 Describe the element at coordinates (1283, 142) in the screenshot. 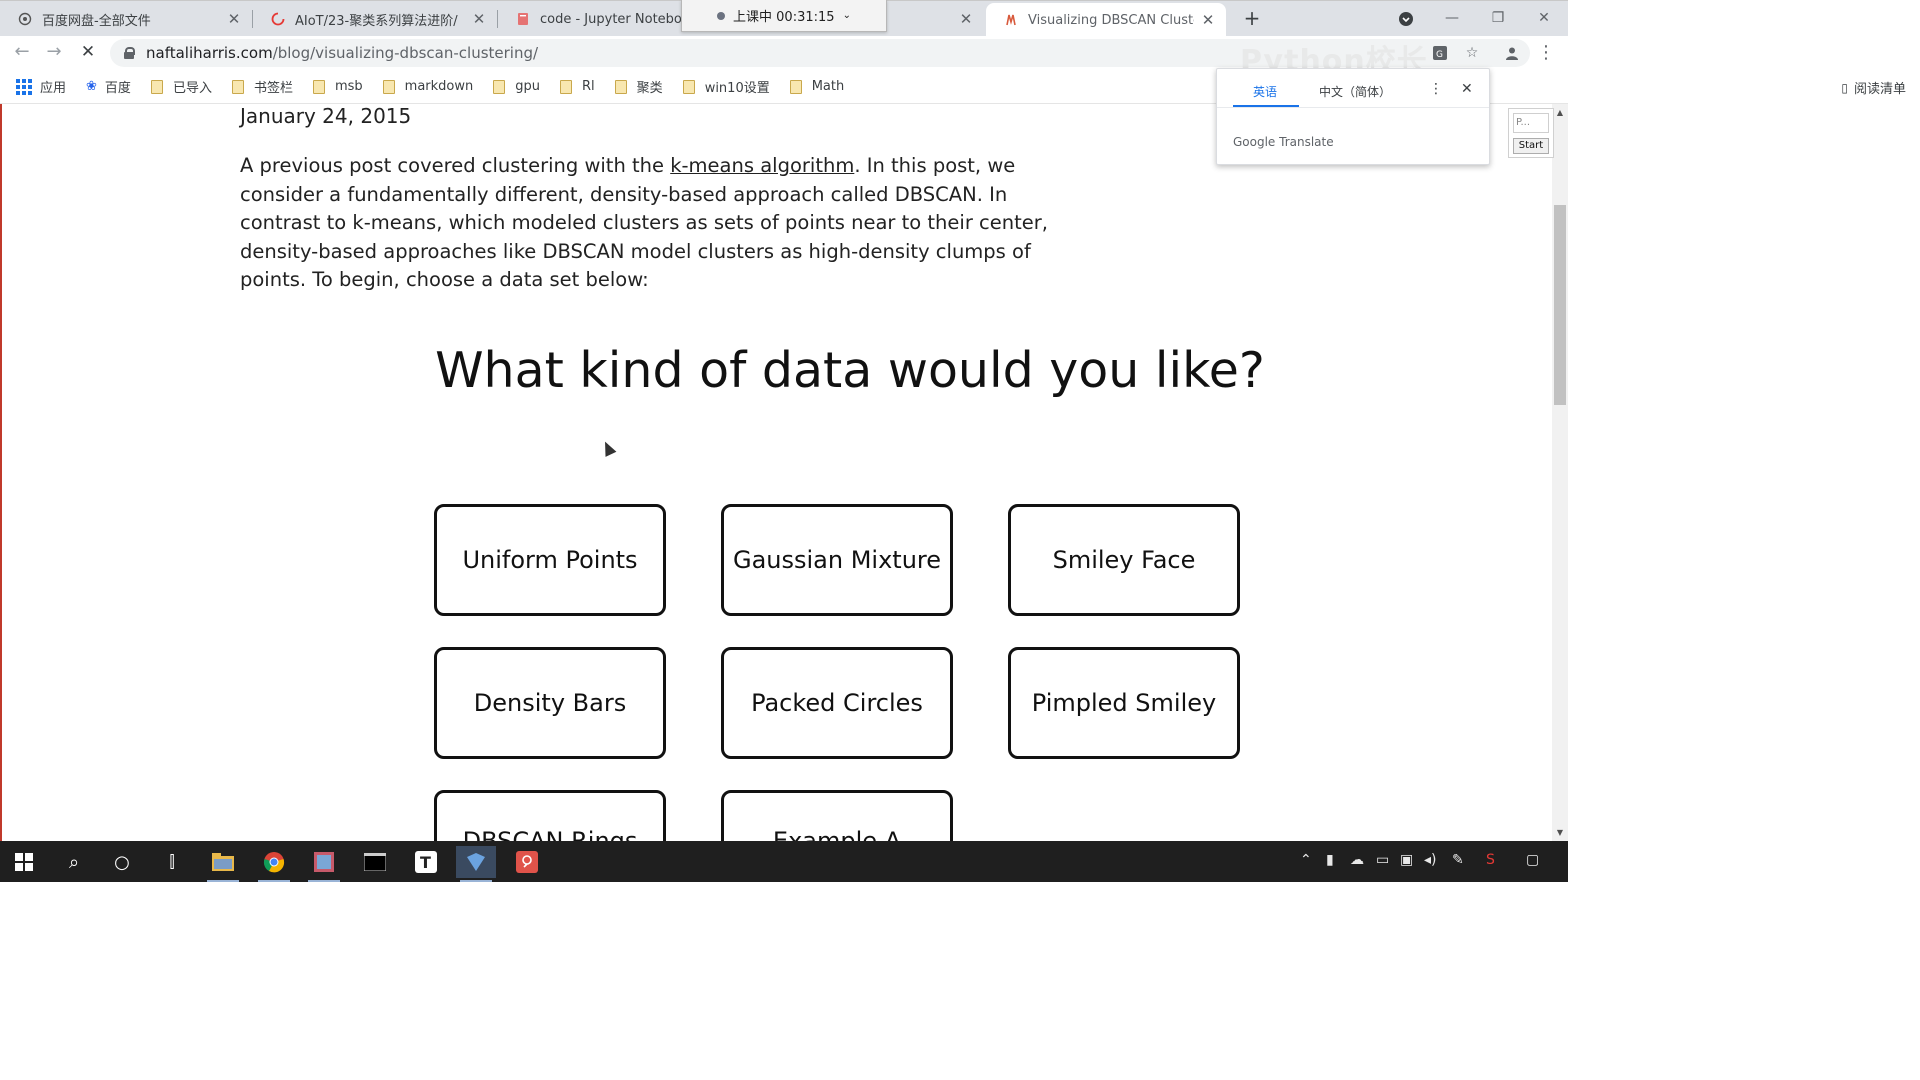

I see `translate-brand: Google Translate` at that location.